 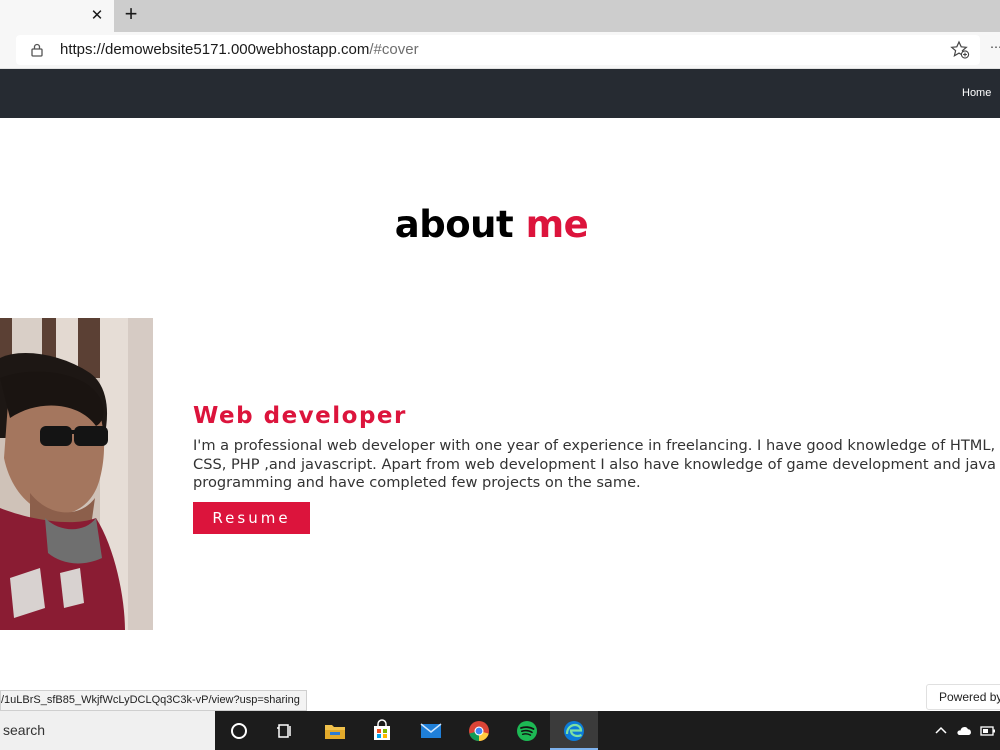 What do you see at coordinates (964, 731) in the screenshot?
I see `onedrive-icon` at bounding box center [964, 731].